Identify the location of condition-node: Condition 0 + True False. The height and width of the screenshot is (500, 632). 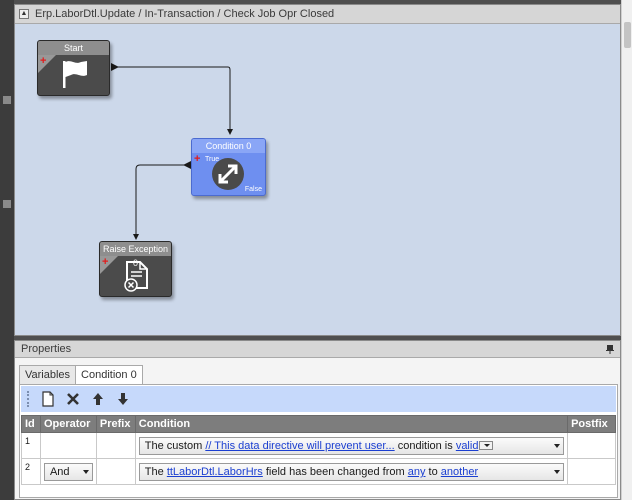
(228, 167).